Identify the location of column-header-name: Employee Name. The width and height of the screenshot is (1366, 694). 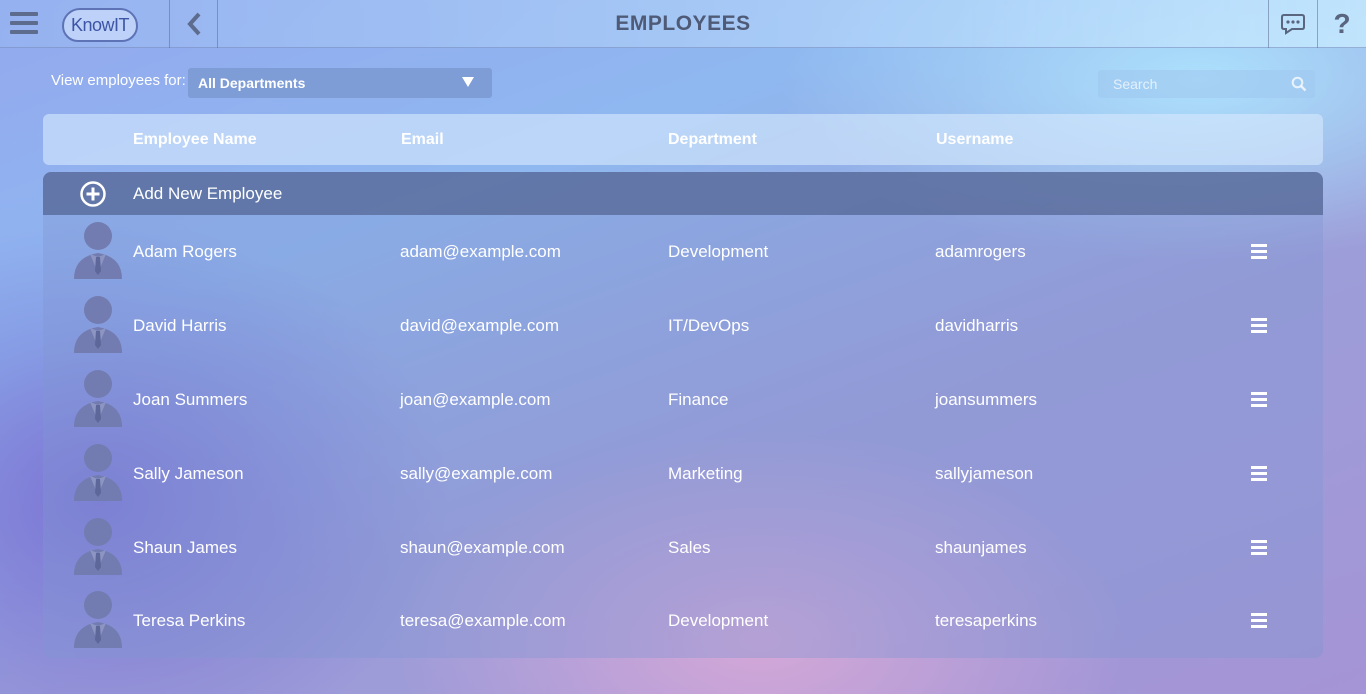
(195, 140).